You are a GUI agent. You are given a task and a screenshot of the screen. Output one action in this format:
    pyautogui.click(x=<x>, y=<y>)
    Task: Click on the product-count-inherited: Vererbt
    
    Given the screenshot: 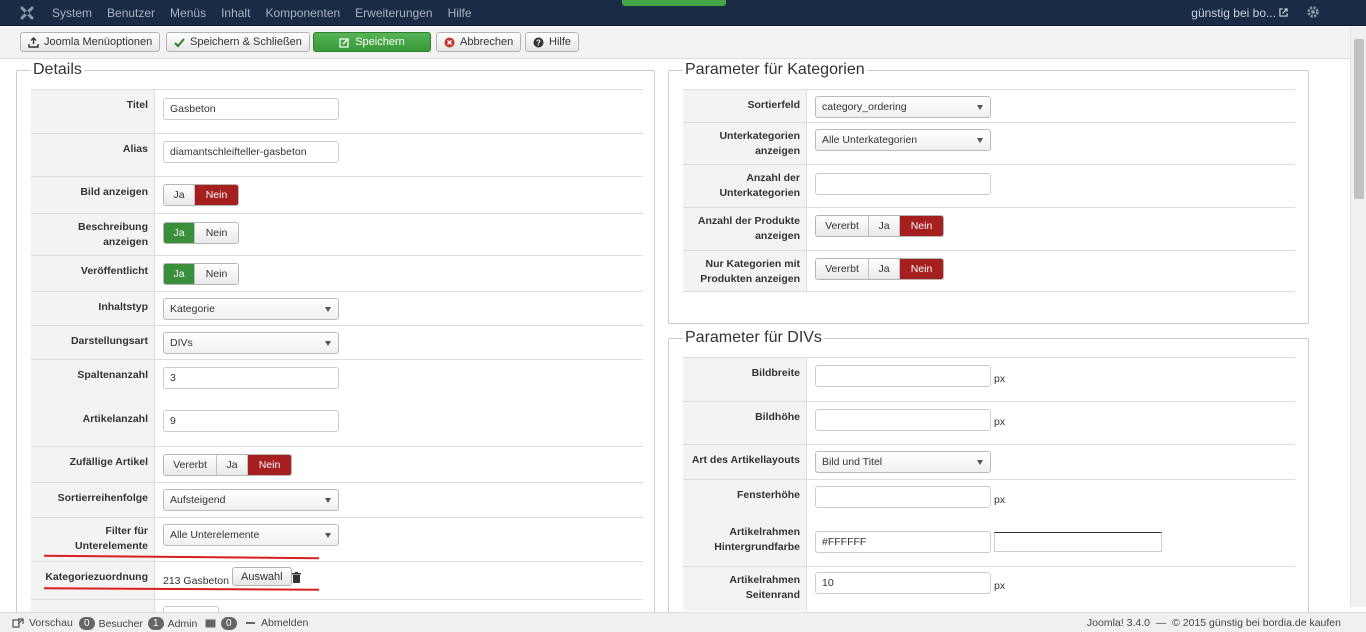 What is the action you would take?
    pyautogui.click(x=842, y=226)
    